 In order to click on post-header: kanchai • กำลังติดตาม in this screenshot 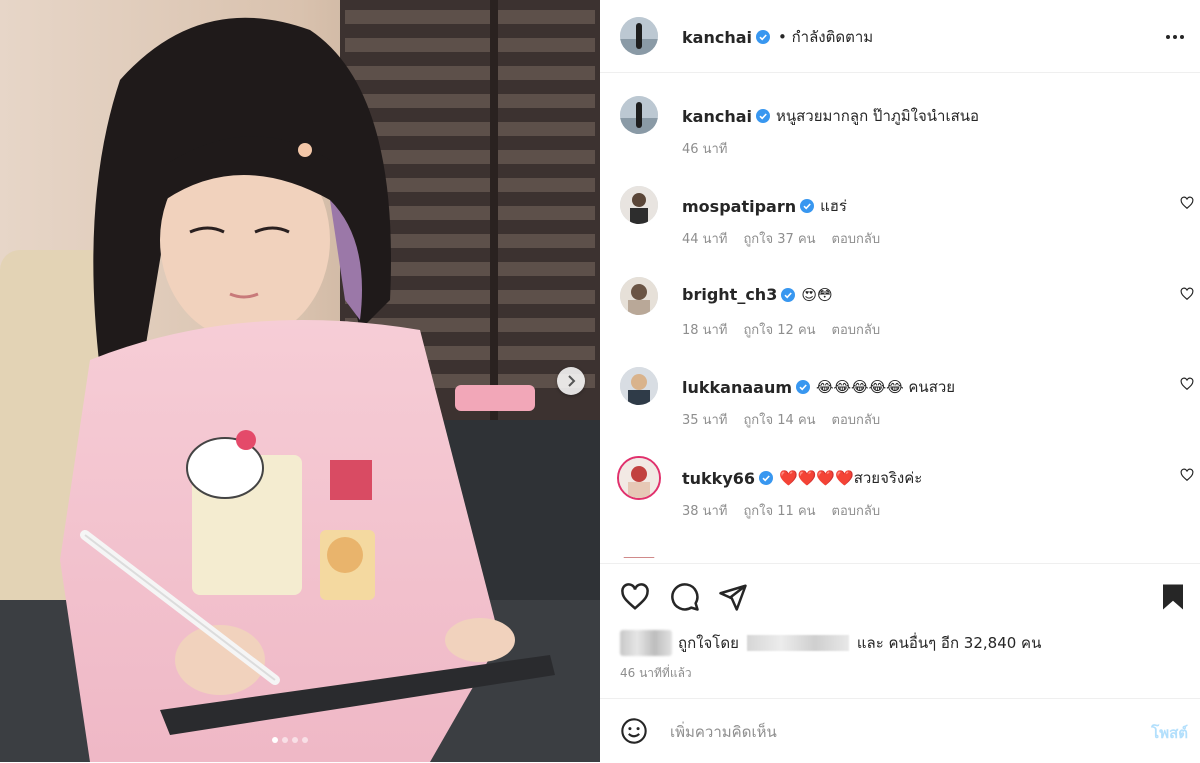, I will do `click(900, 36)`.